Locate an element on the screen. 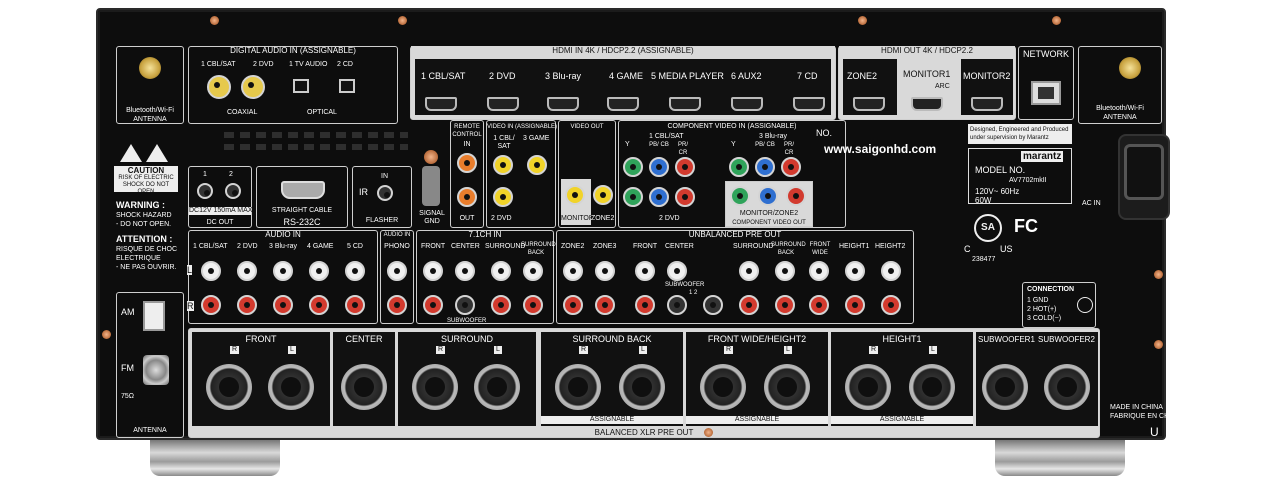 The image size is (1280, 479). hdmi-in-7-port is located at coordinates (809, 104).